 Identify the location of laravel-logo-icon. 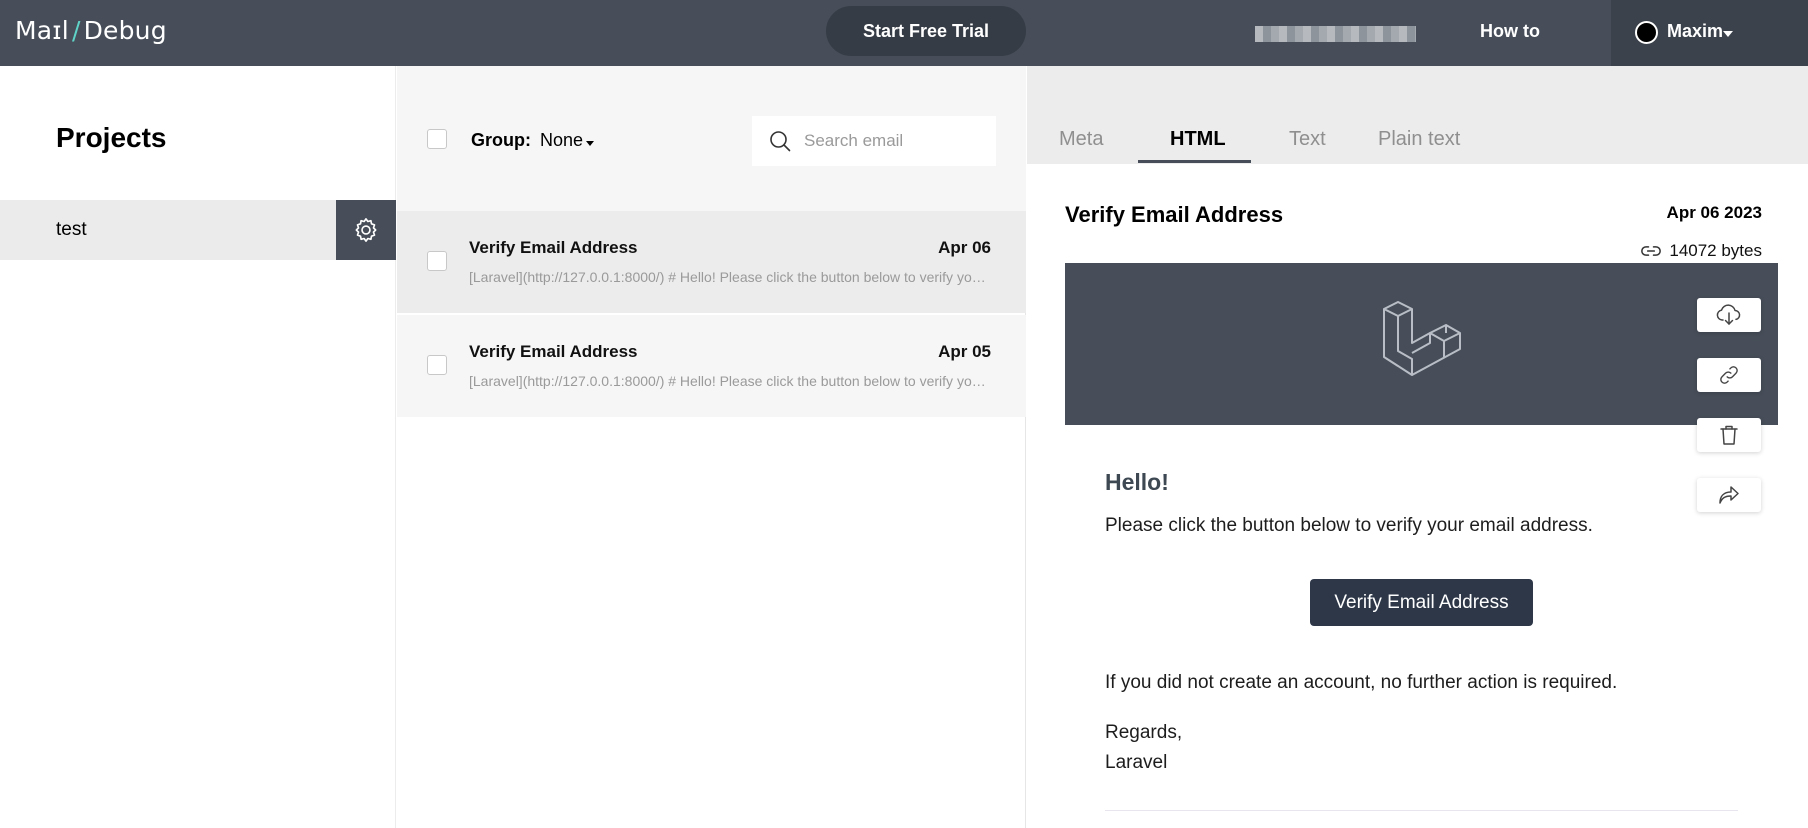
(1422, 338).